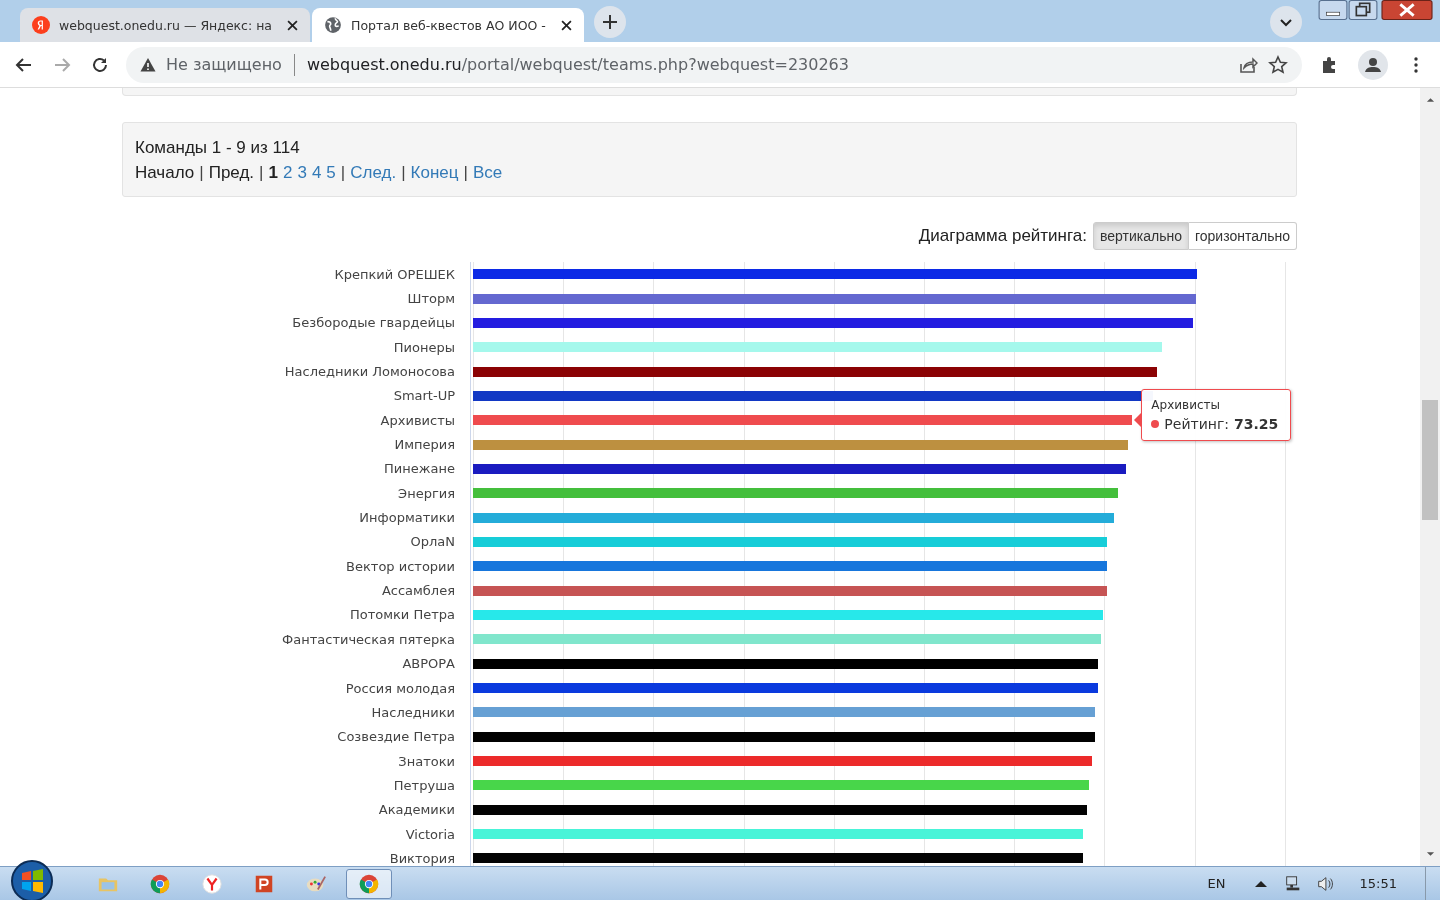 The image size is (1440, 900). I want to click on team-label: Крепкий ОРЕШЕК, so click(394, 274).